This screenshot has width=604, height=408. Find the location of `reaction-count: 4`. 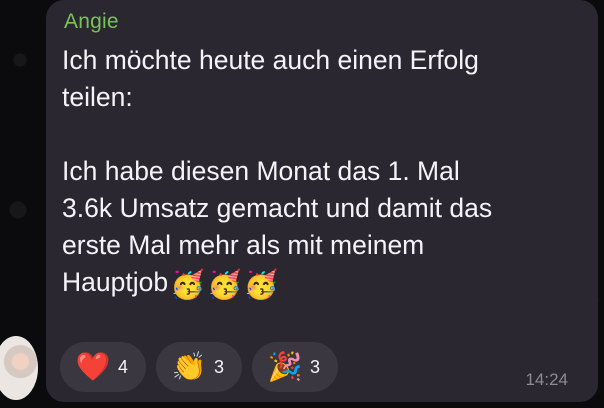

reaction-count: 4 is located at coordinates (123, 366).